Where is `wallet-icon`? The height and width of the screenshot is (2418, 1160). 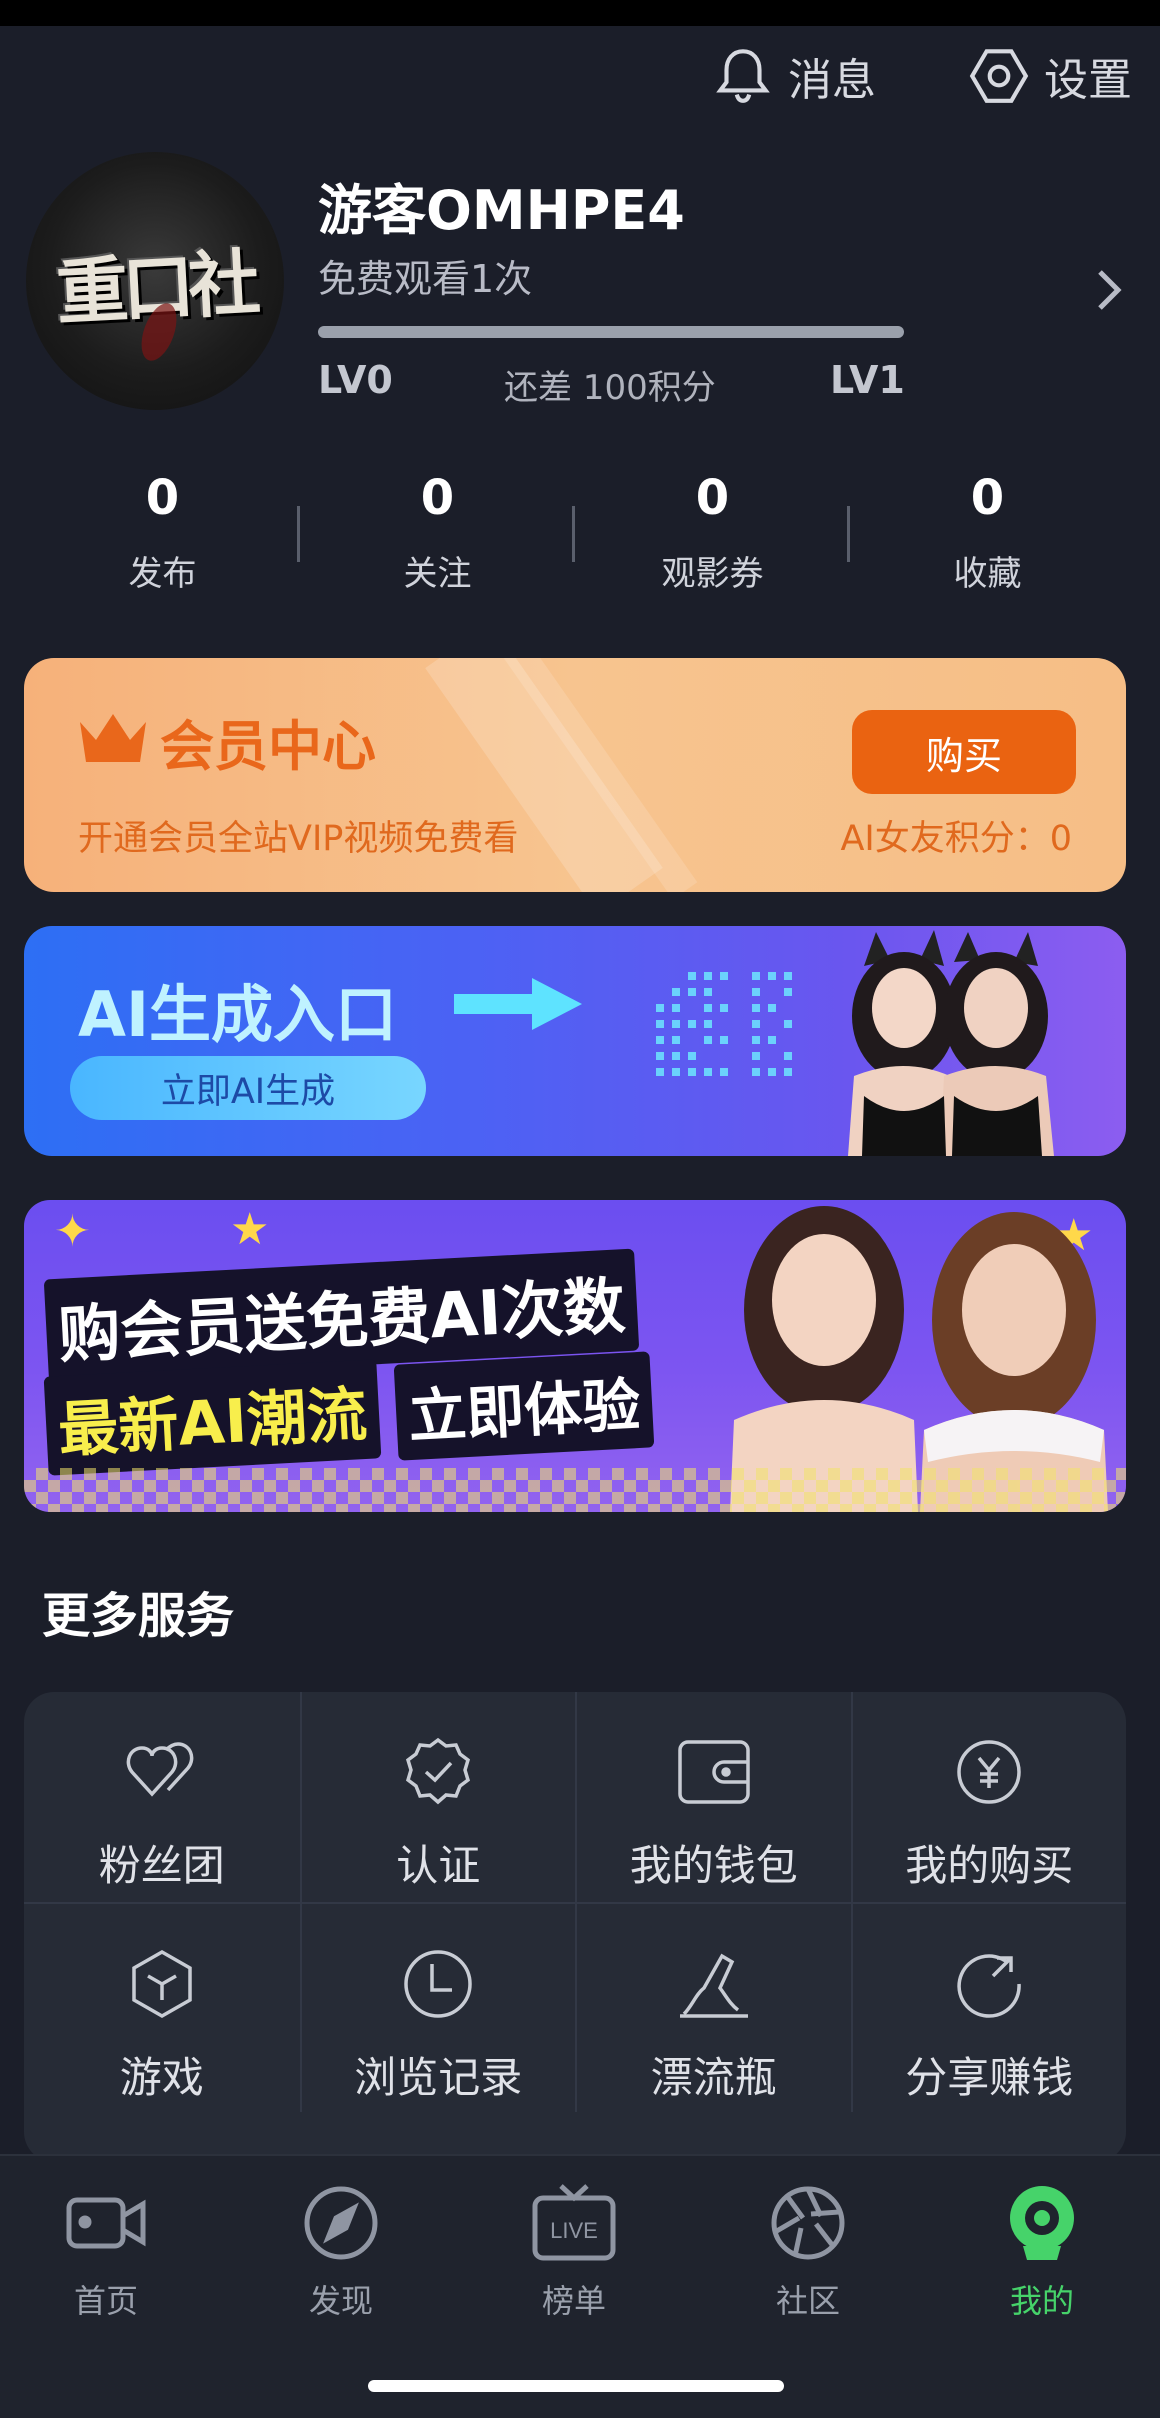 wallet-icon is located at coordinates (714, 1772).